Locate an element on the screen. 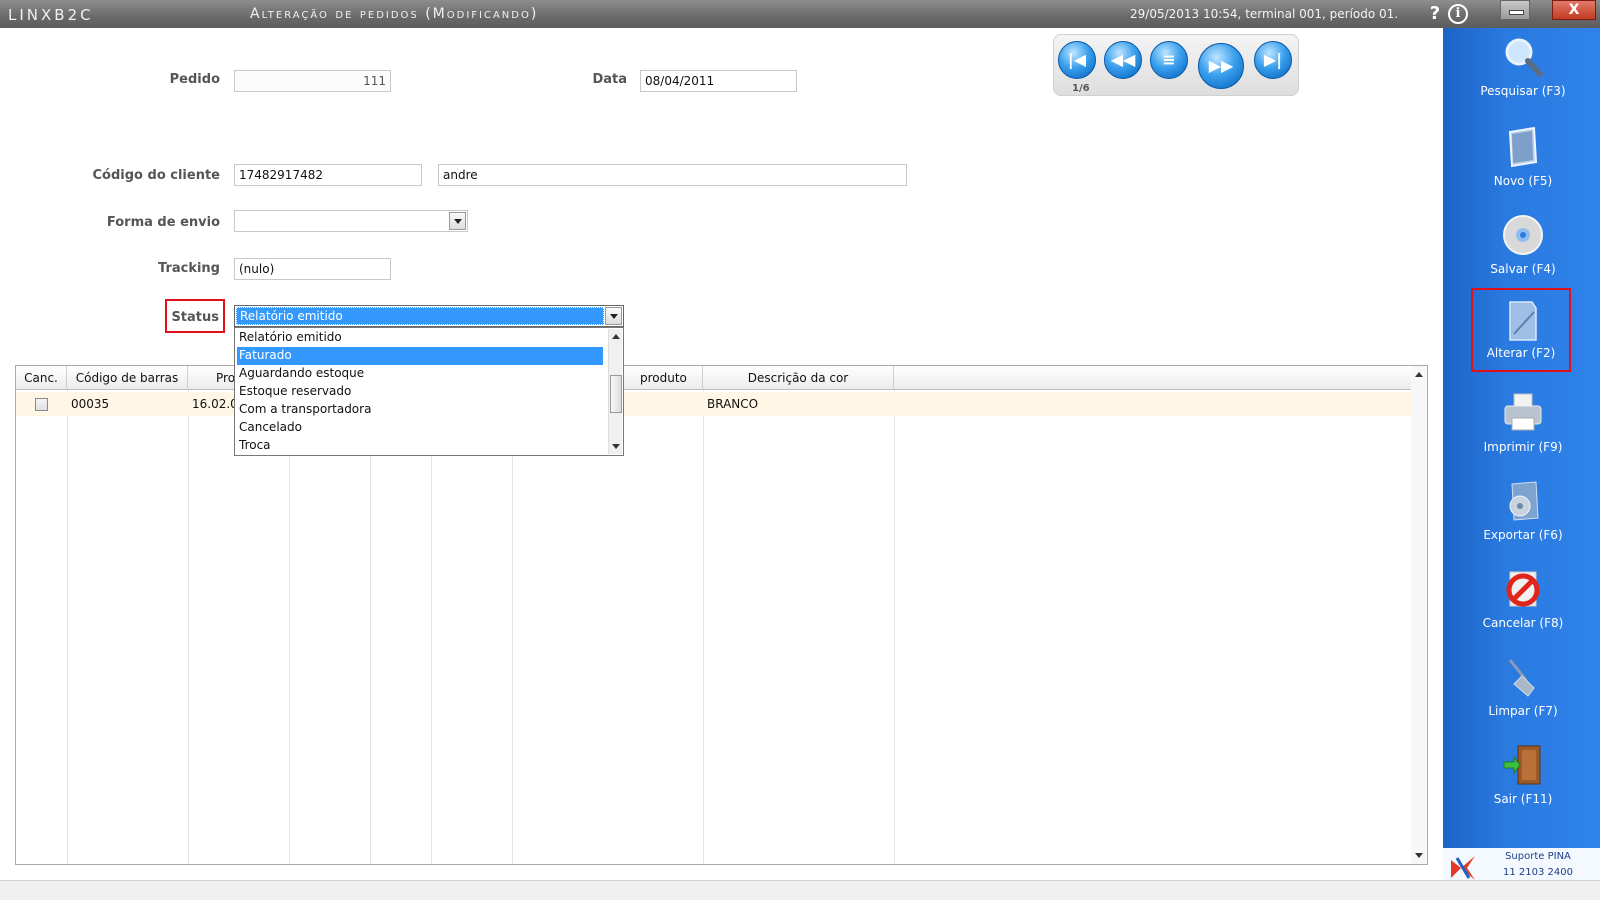 Image resolution: width=1600 pixels, height=900 pixels. header-barcode: Código de barras is located at coordinates (127, 378).